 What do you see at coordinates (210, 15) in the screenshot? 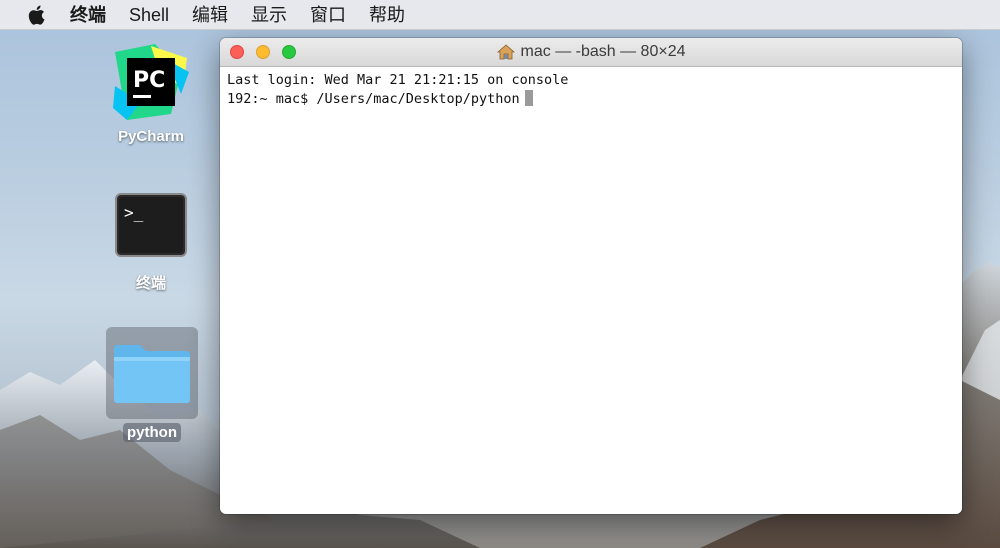
I see `menu-edit: 编辑` at bounding box center [210, 15].